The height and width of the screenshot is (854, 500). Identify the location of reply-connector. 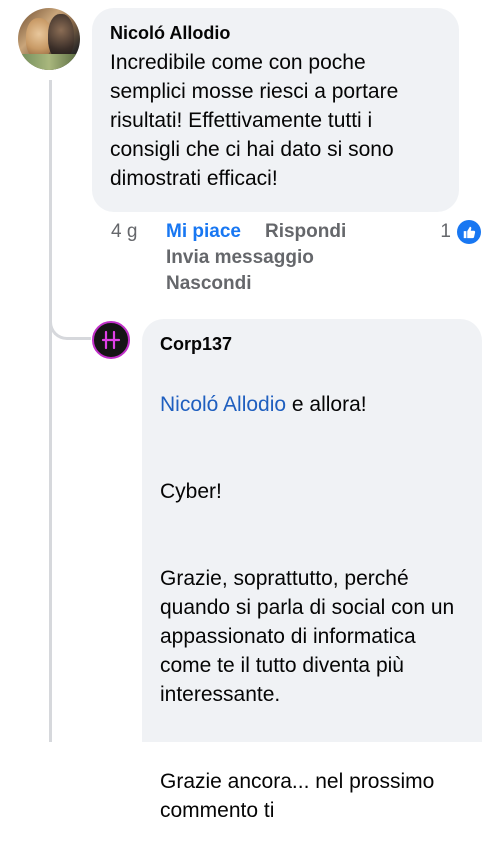
(70, 320).